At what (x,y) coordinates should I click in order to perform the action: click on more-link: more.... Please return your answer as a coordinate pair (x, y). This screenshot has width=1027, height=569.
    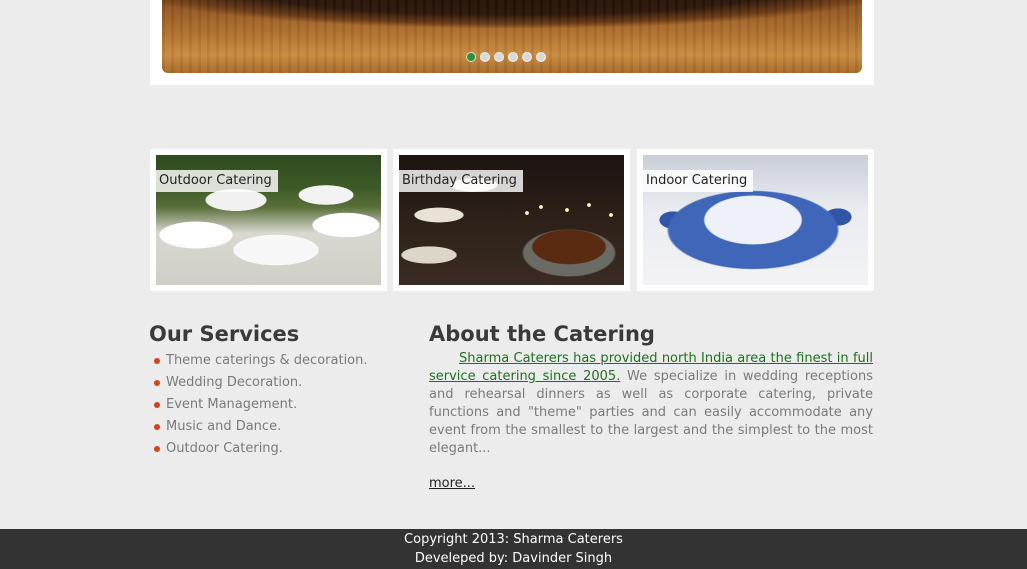
    Looking at the image, I should click on (452, 483).